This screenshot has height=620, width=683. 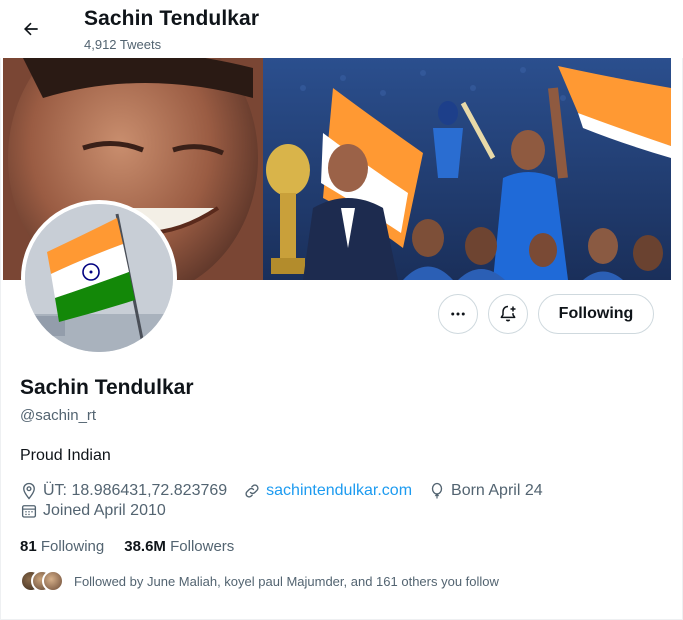 What do you see at coordinates (172, 18) in the screenshot?
I see `header-title: Sachin Tendulkar` at bounding box center [172, 18].